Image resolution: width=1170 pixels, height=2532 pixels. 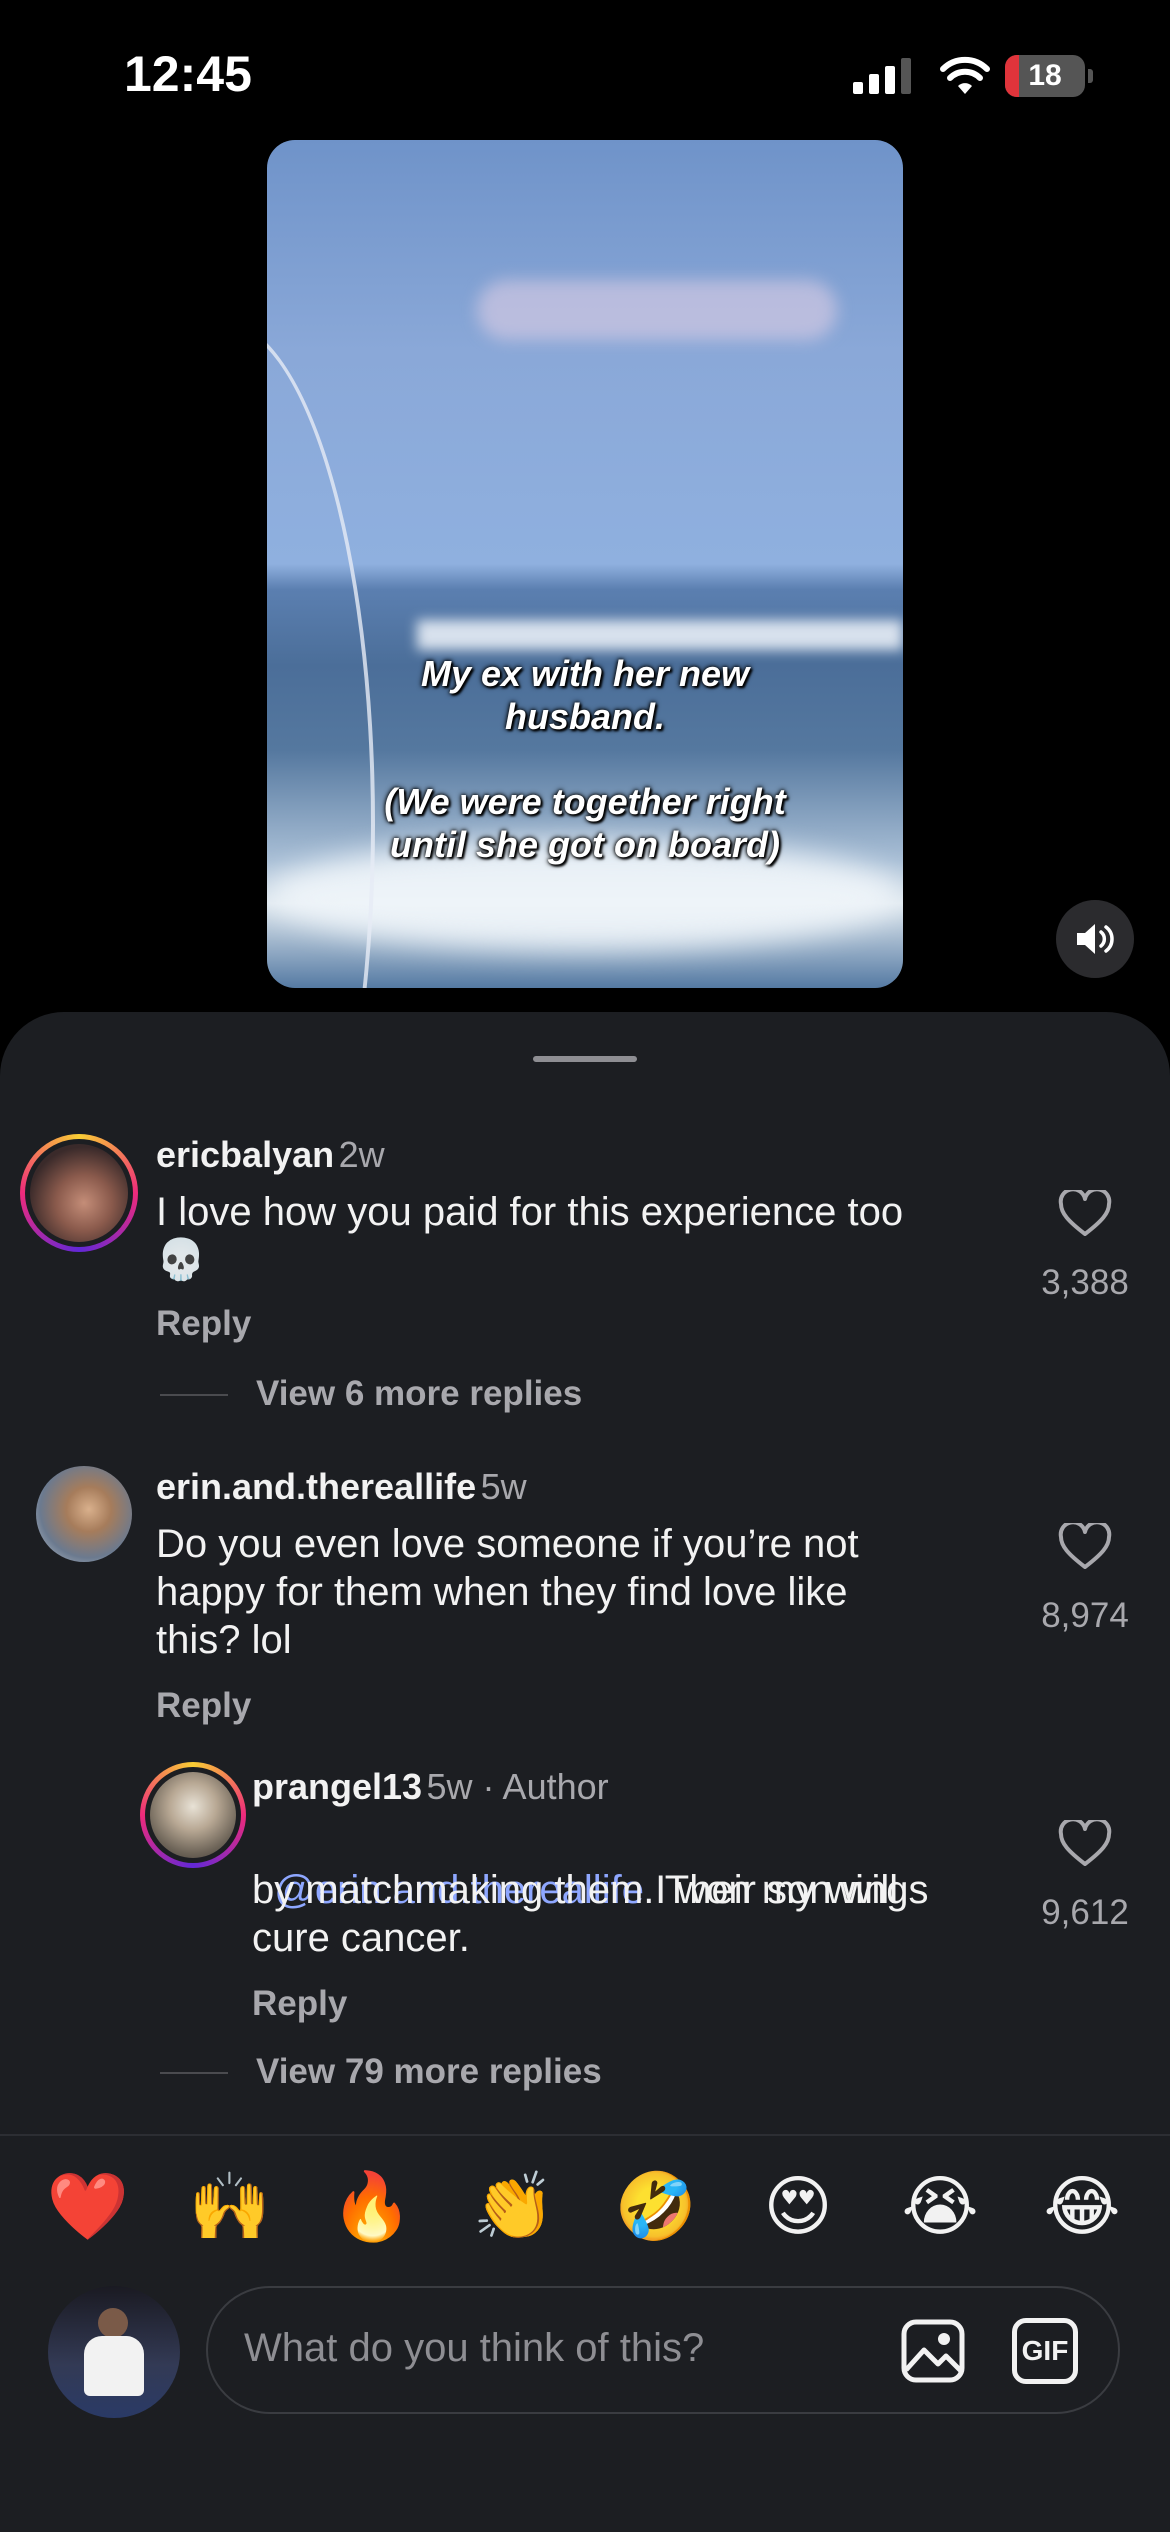 I want to click on comment-username: erin.and.thereallife, so click(x=316, y=1486).